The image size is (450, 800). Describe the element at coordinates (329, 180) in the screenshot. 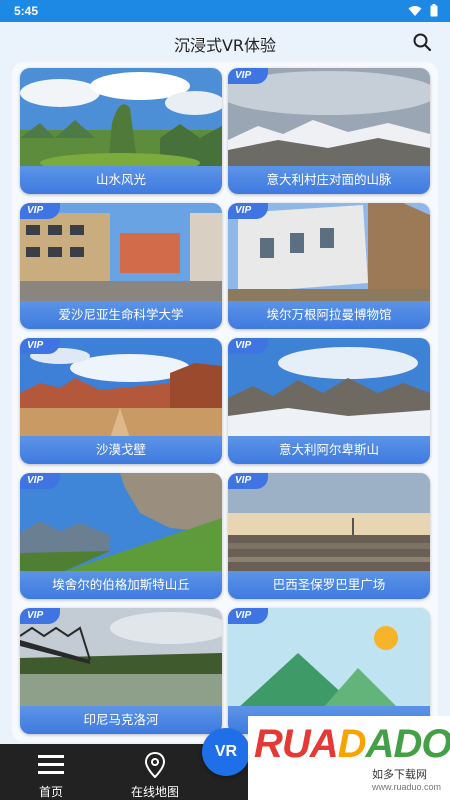

I see `card-caption: 意大利村庄对面的山脉` at that location.